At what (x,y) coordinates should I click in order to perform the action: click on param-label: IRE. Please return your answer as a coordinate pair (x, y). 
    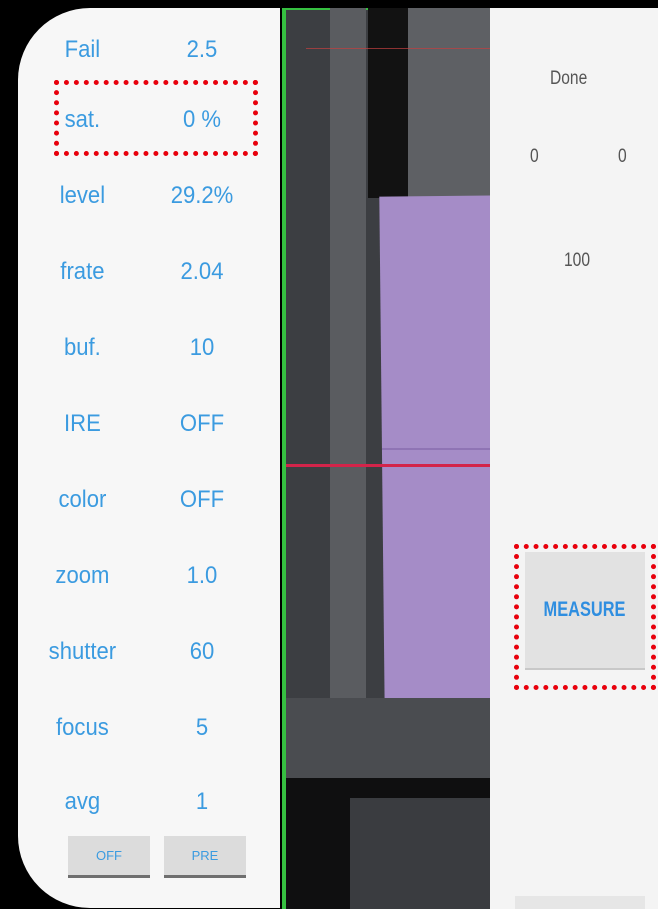
    Looking at the image, I should click on (82, 423).